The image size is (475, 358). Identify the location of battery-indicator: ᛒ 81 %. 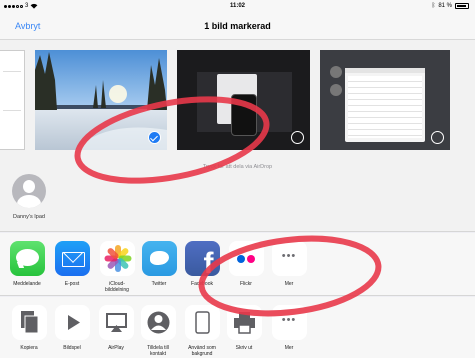
(450, 6).